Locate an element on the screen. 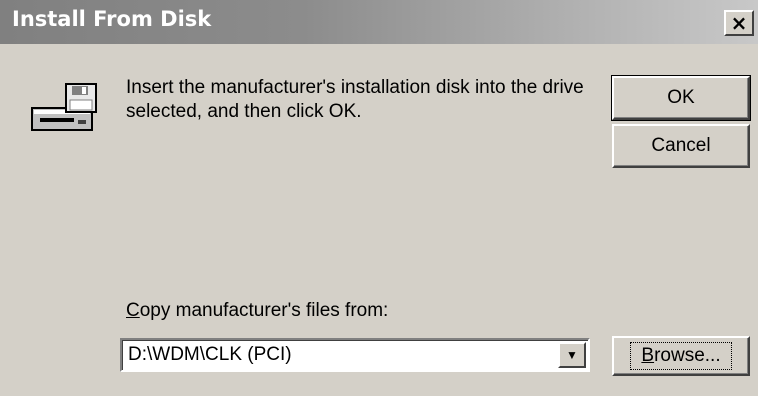  title-bar: Install From Disk × is located at coordinates (379, 22).